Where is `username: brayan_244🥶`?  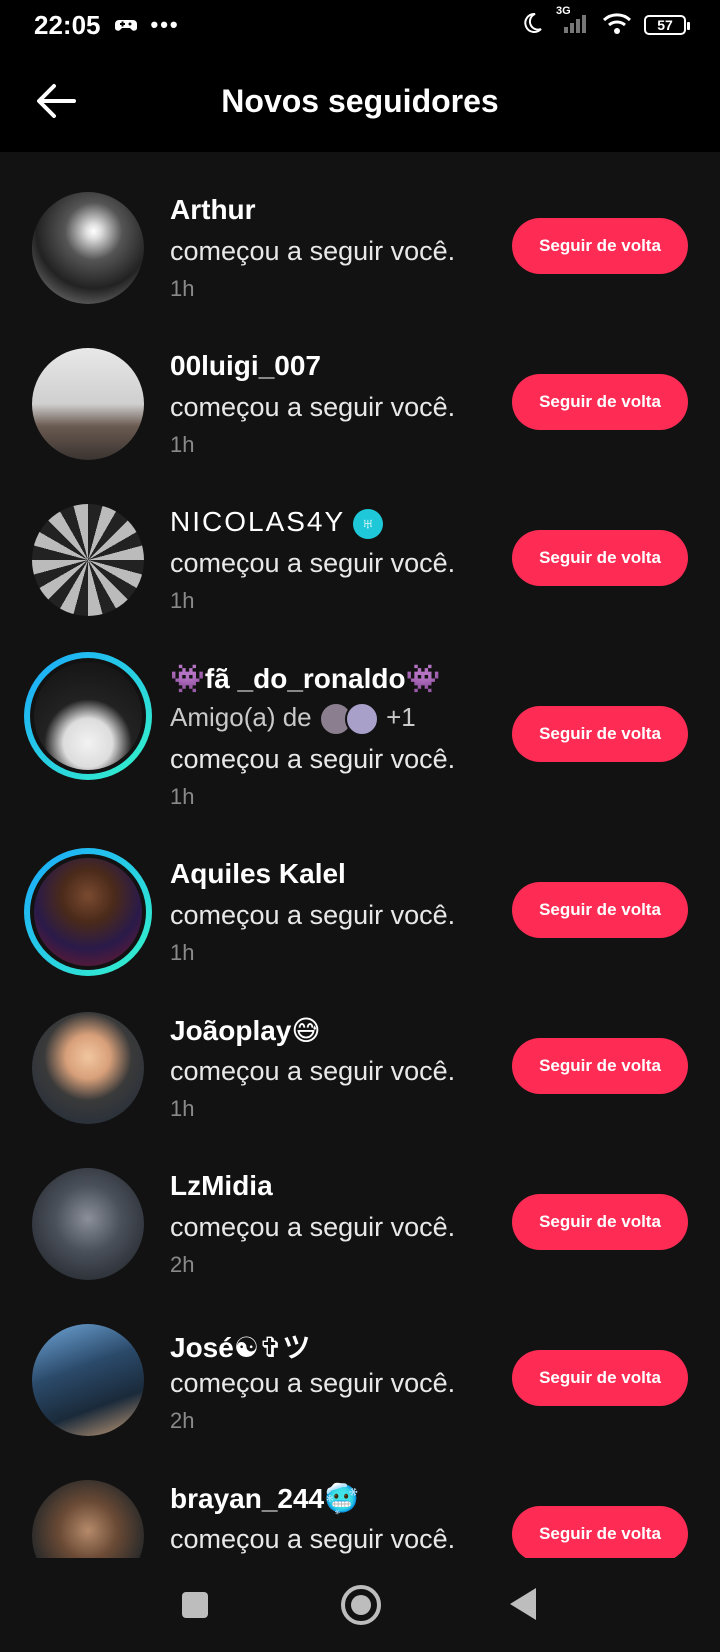 username: brayan_244🥶 is located at coordinates (264, 1498).